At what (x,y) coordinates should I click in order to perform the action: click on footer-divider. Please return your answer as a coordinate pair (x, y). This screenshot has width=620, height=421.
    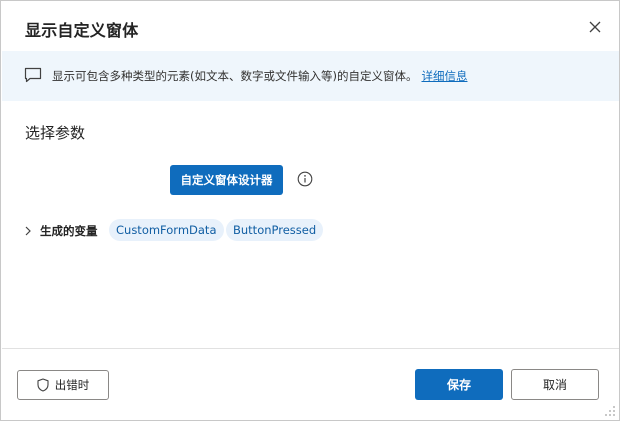
    Looking at the image, I should click on (310, 348).